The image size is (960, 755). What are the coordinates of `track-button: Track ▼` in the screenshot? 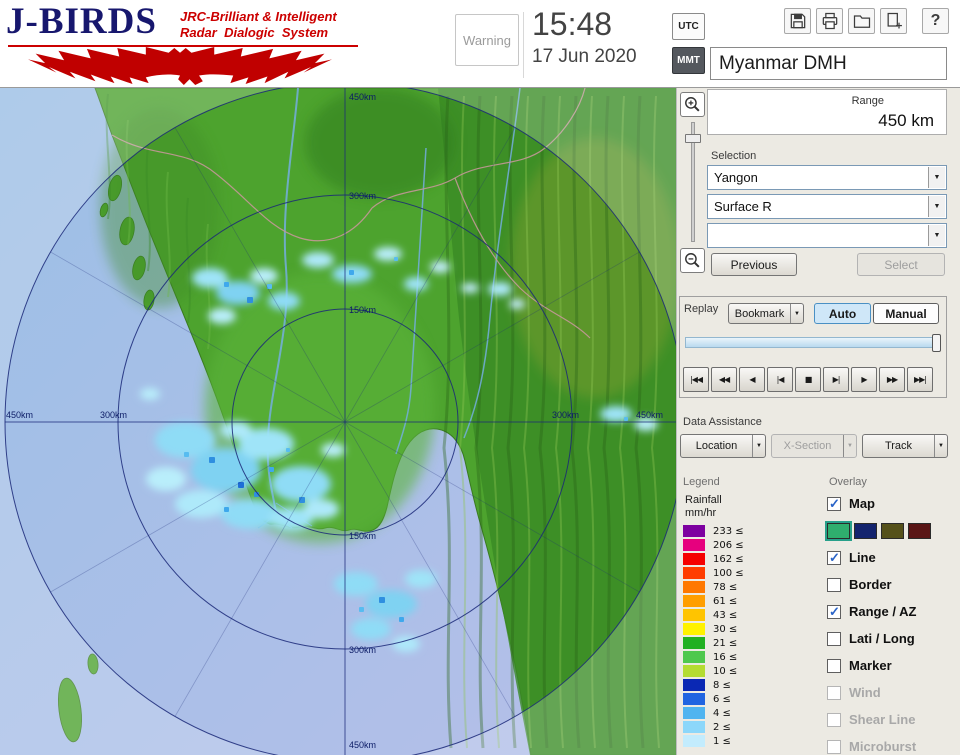 It's located at (905, 446).